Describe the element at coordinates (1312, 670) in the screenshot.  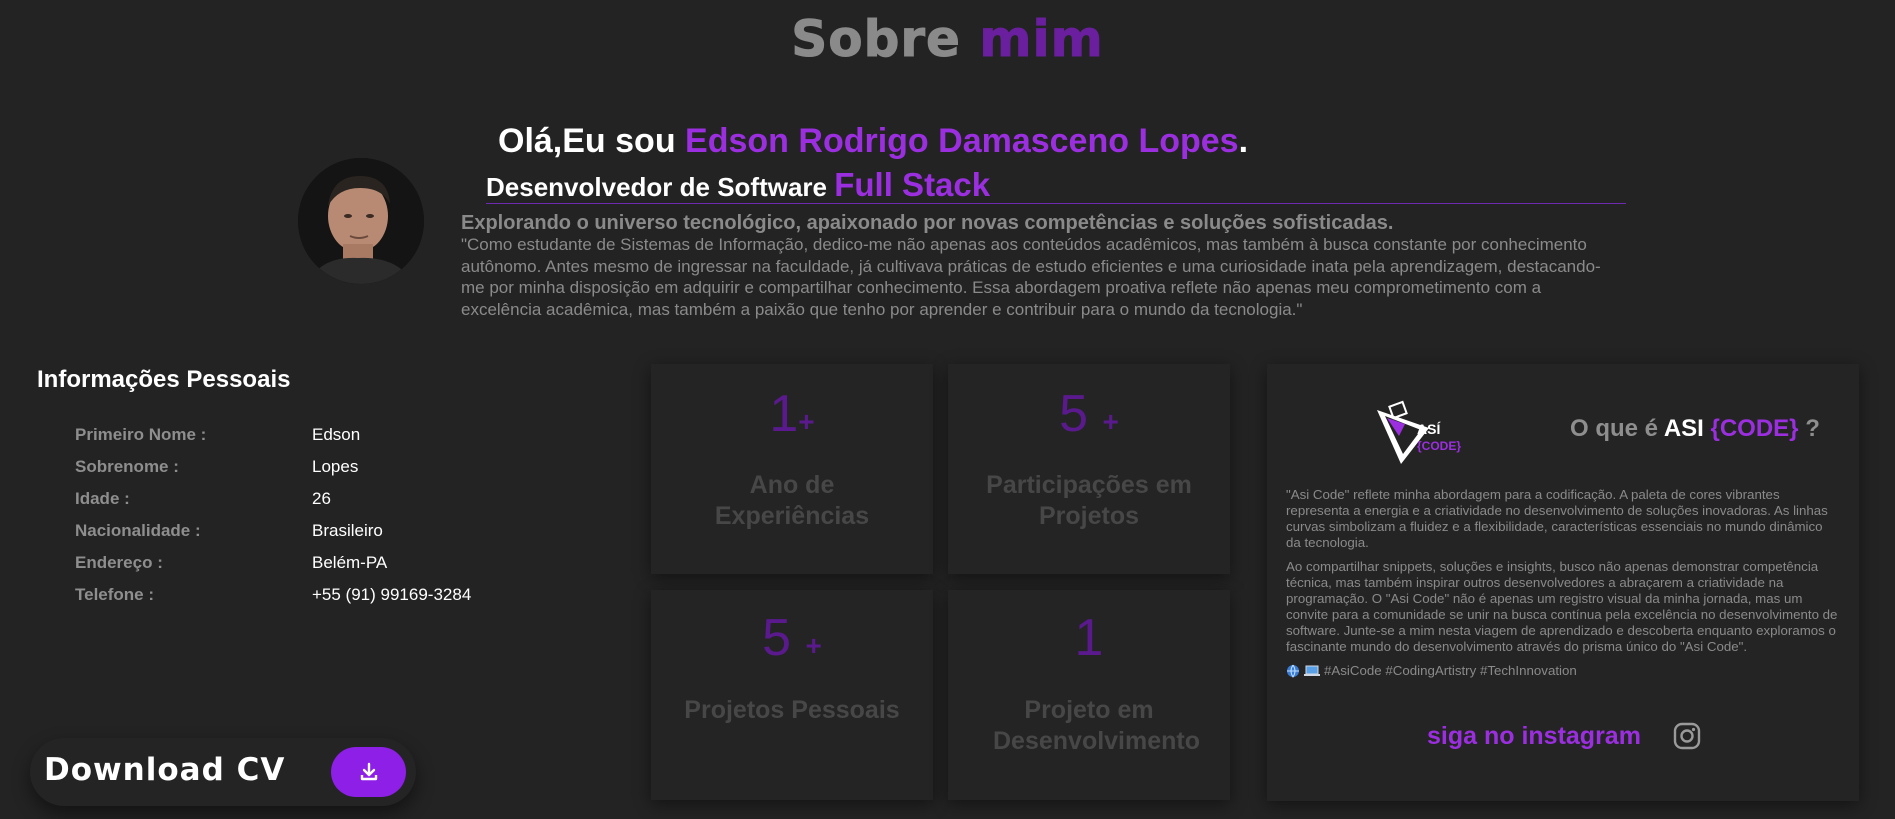
I see `laptop-icon` at that location.